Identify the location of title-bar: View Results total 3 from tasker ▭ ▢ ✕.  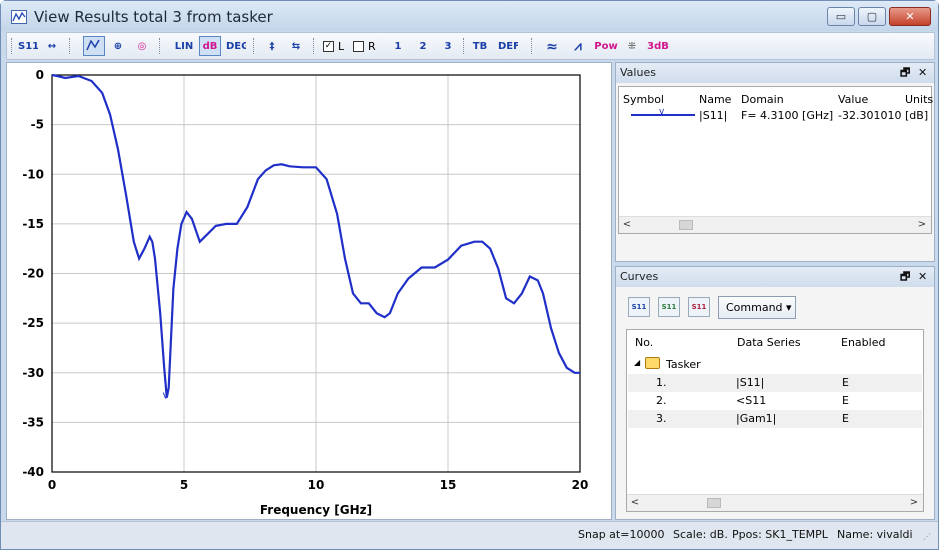
(469, 16).